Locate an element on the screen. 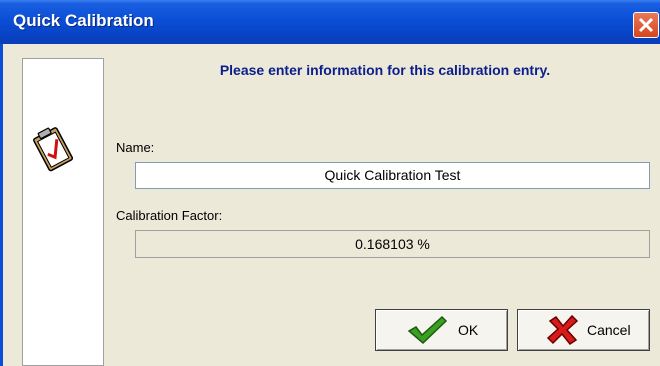  red-x-icon is located at coordinates (562, 330).